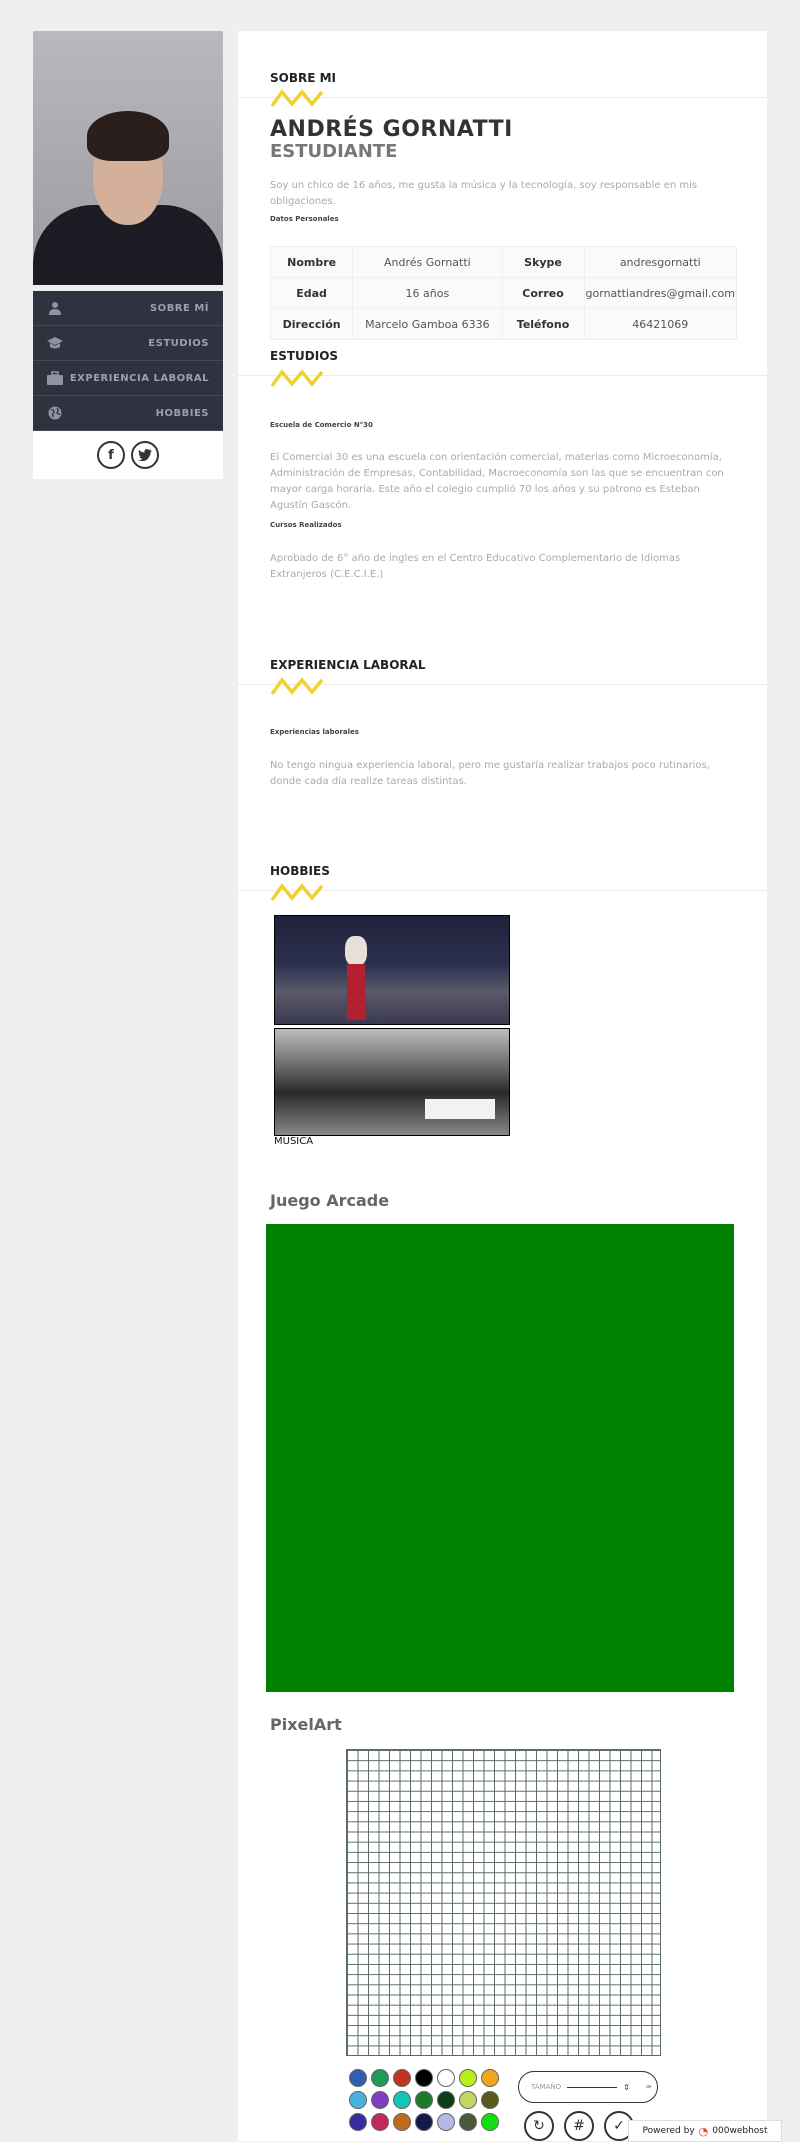 The image size is (800, 2142). I want to click on size-slider, so click(592, 2087).